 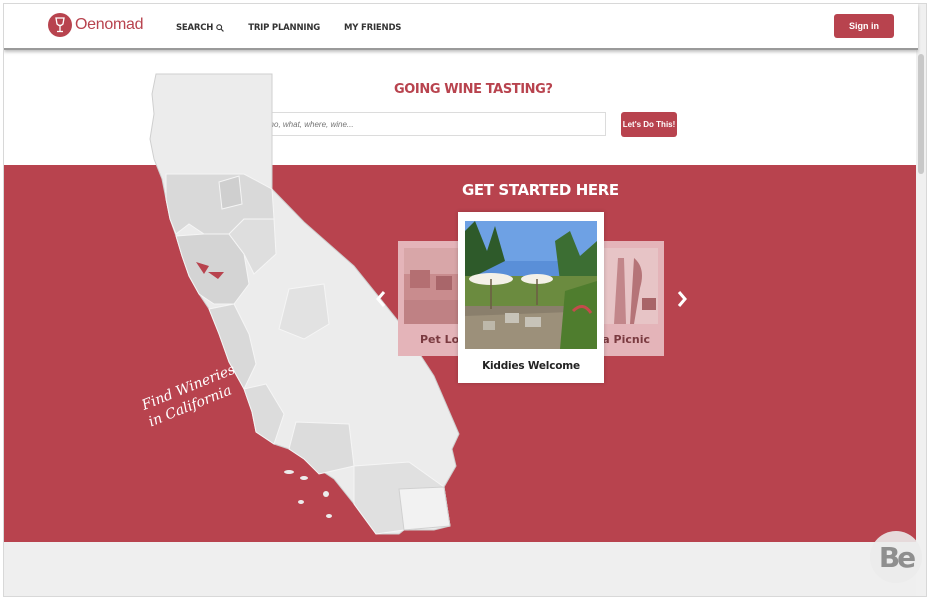 I want to click on carousel-card-pet-lovers: Pet Lovers, so click(x=442, y=298).